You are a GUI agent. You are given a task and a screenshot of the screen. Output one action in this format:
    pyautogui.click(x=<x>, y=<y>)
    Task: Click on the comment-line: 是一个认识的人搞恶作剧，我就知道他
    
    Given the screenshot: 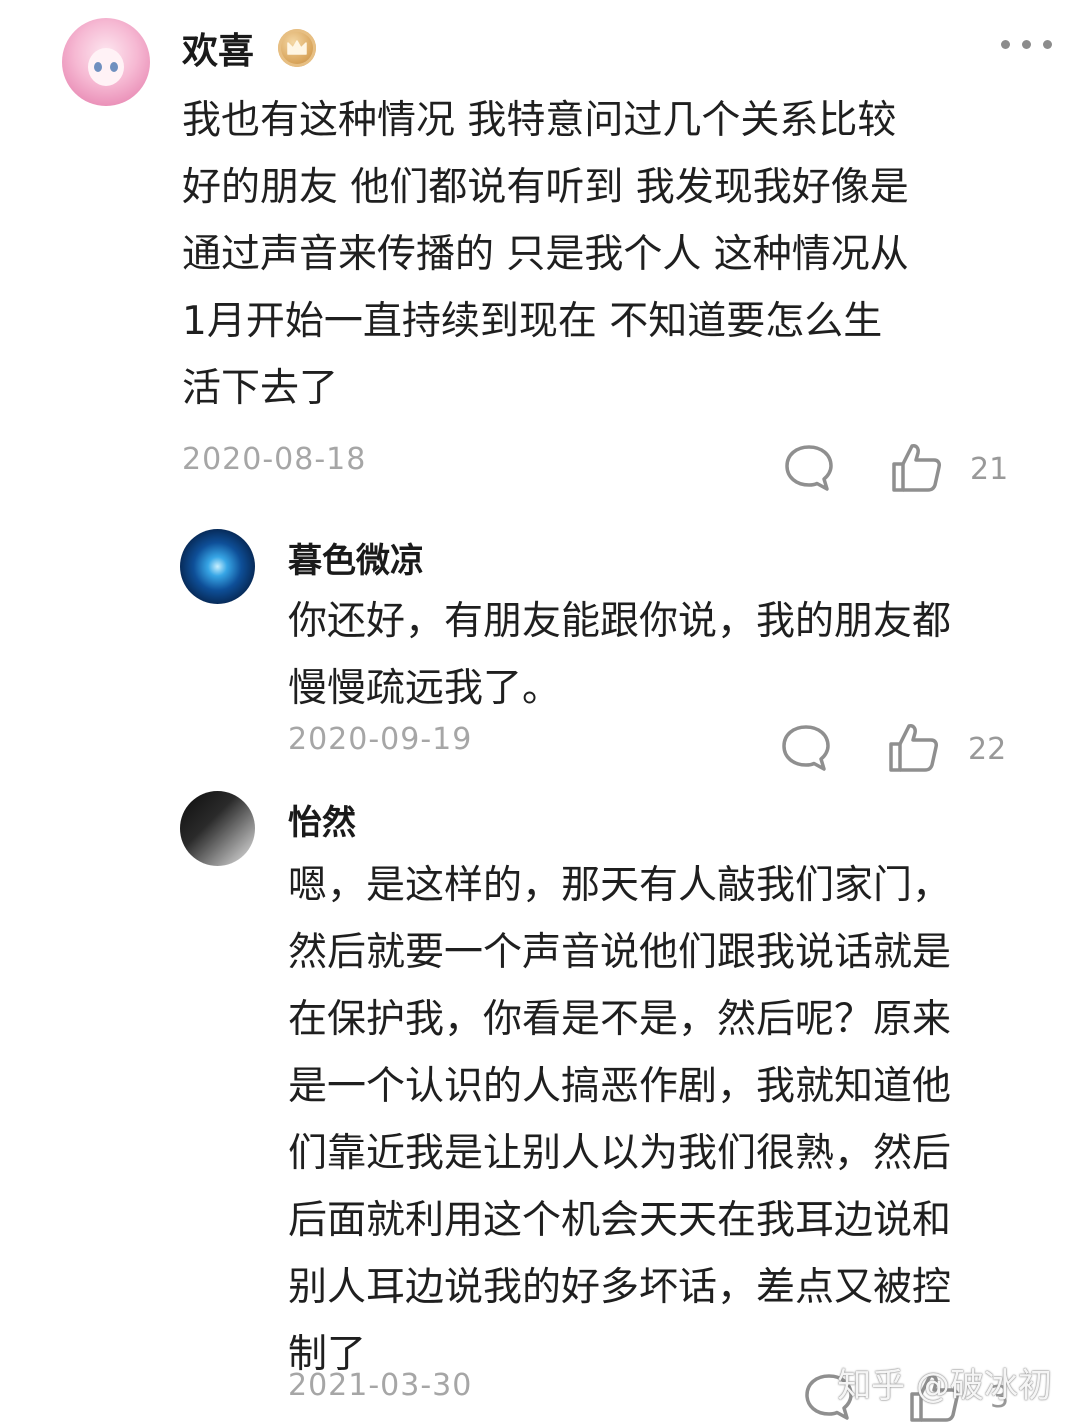 What is the action you would take?
    pyautogui.click(x=620, y=1086)
    